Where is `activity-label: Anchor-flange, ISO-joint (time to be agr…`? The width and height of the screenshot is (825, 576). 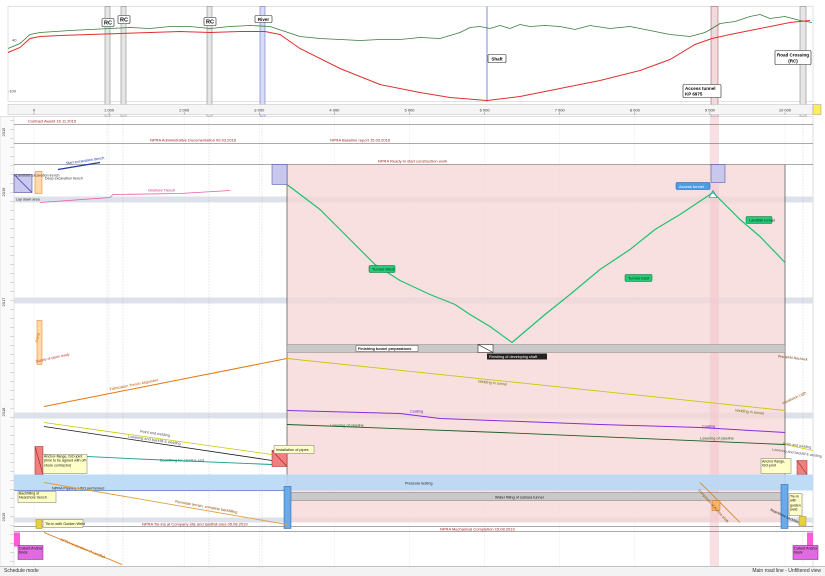
activity-label: Anchor-flange, ISO-joint (time to be agr… is located at coordinates (65, 461).